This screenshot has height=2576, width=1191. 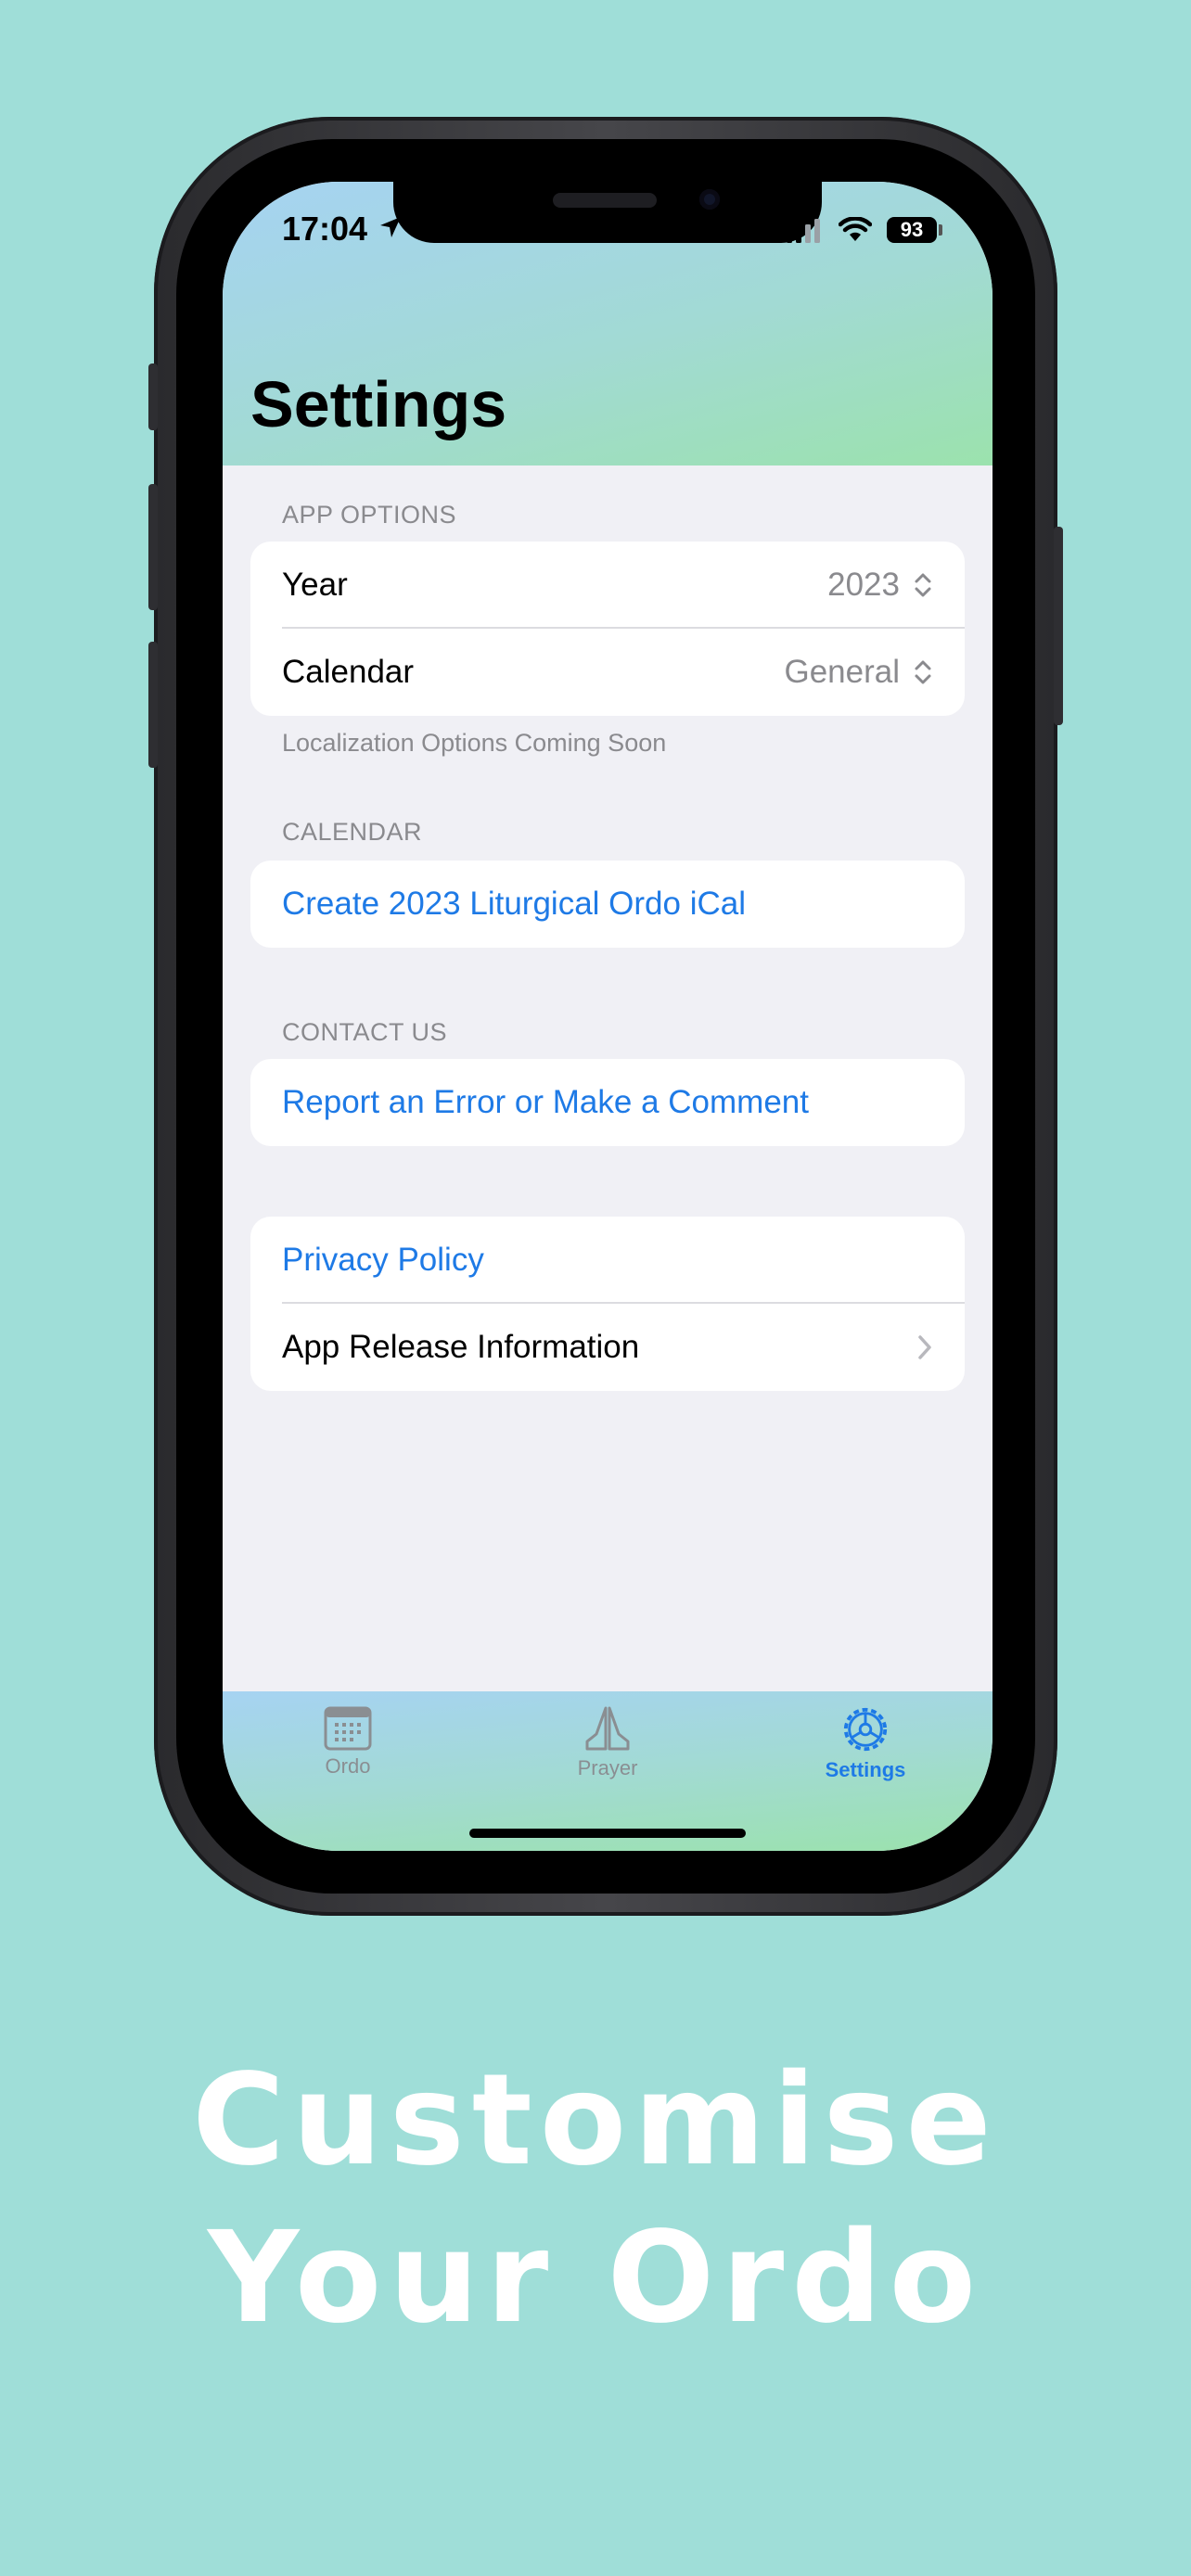 What do you see at coordinates (1058, 626) in the screenshot?
I see `power-button` at bounding box center [1058, 626].